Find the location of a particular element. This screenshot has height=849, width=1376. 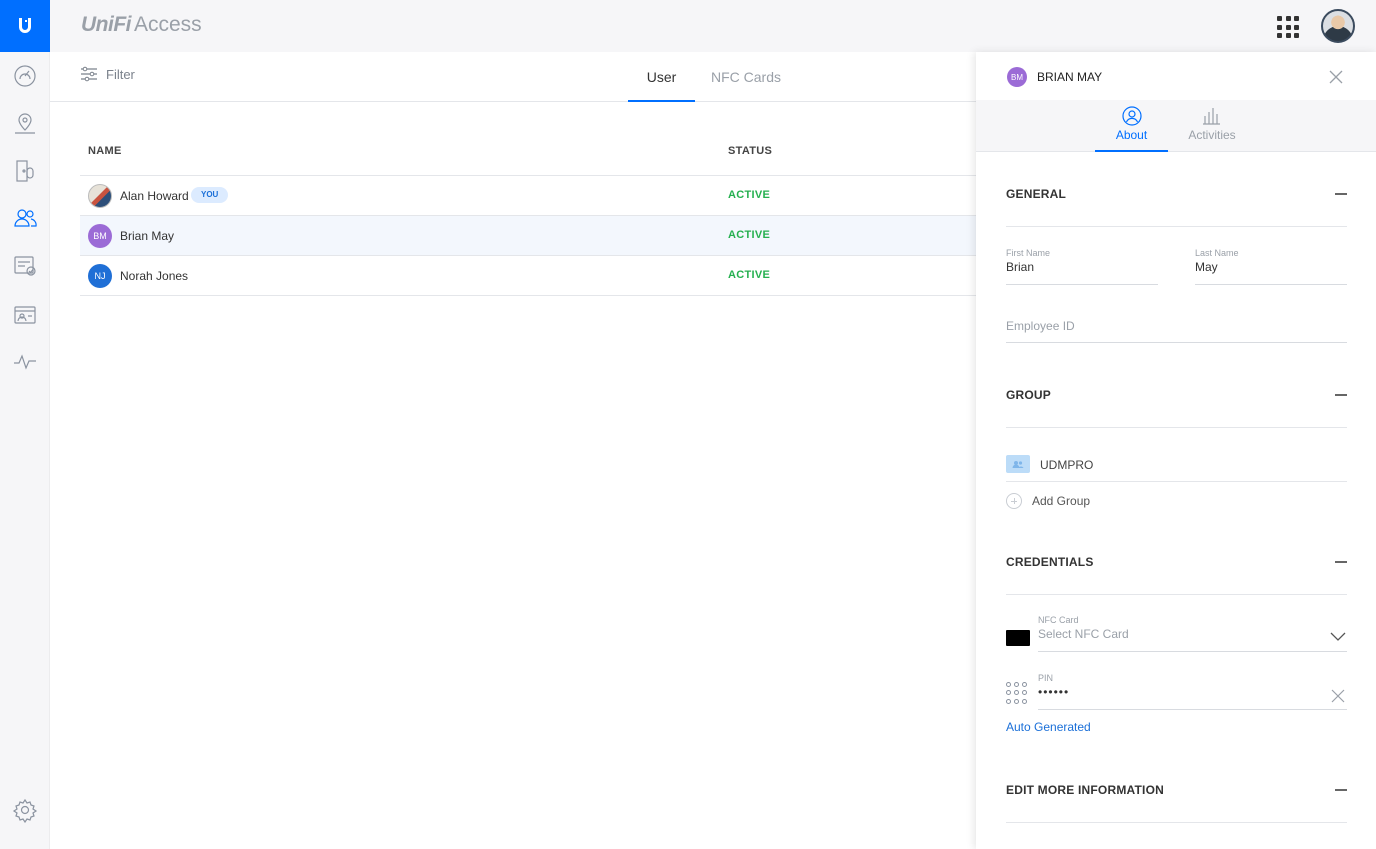

collapse-credentials-icon is located at coordinates (1341, 562).